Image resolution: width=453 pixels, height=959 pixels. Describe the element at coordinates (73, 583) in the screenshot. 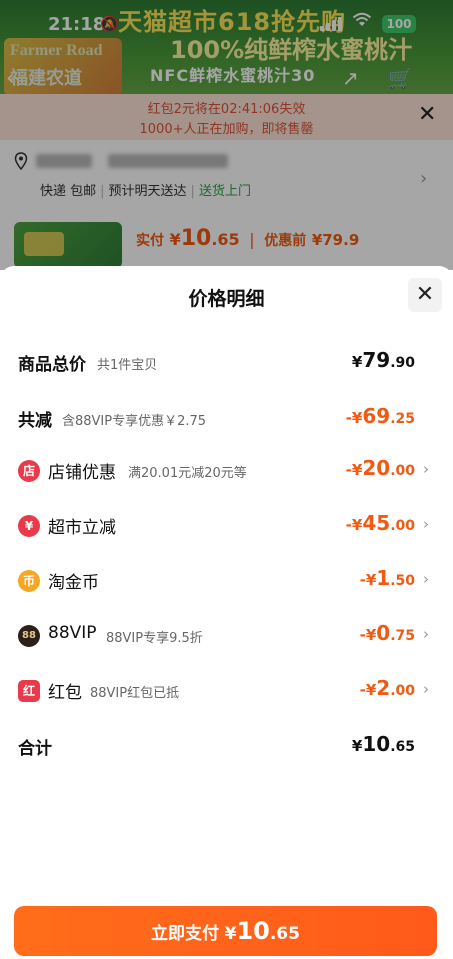

I see `row-label: 淘金币` at that location.